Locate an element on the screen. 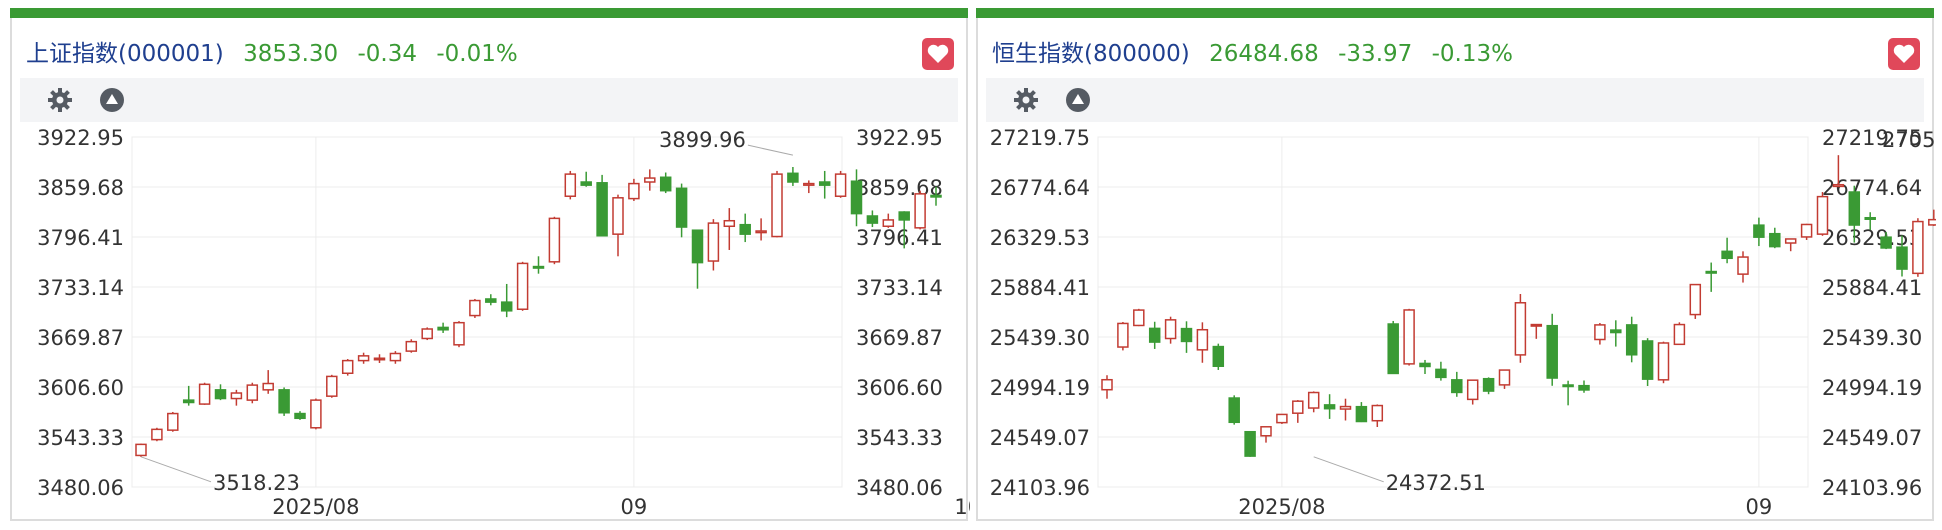 The image size is (1942, 530). y-tick-label-right: 25884.41 is located at coordinates (1872, 288).